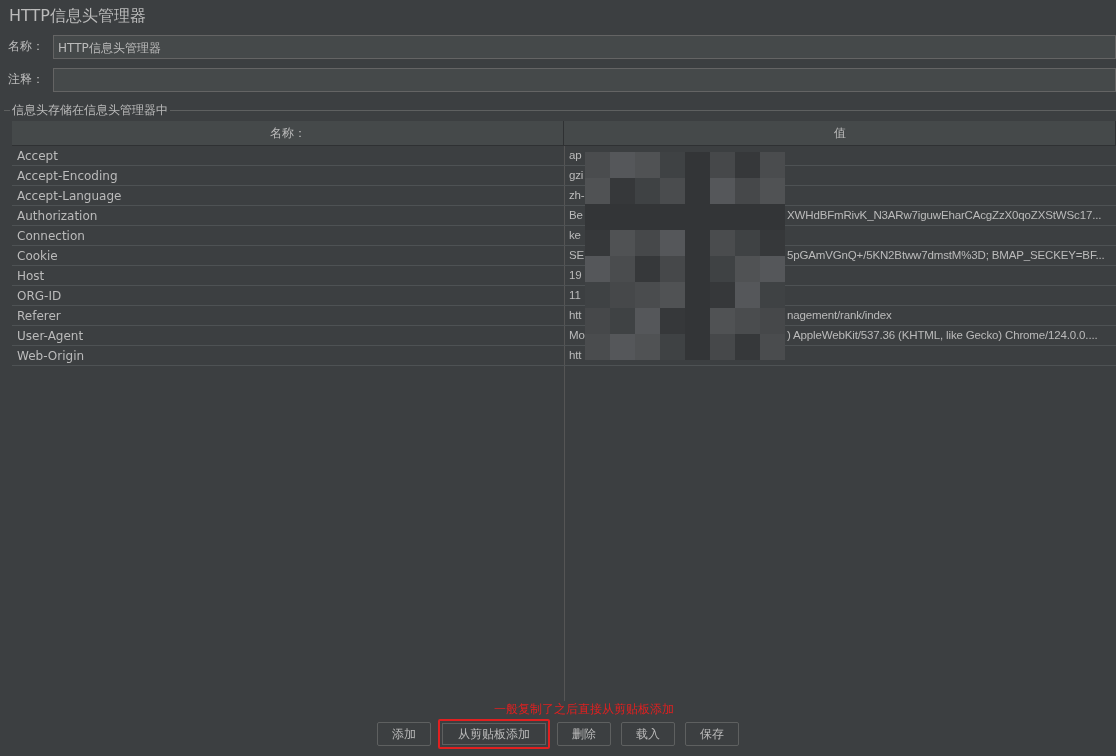 This screenshot has height=756, width=1116. Describe the element at coordinates (648, 734) in the screenshot. I see `action-button: 载入` at that location.